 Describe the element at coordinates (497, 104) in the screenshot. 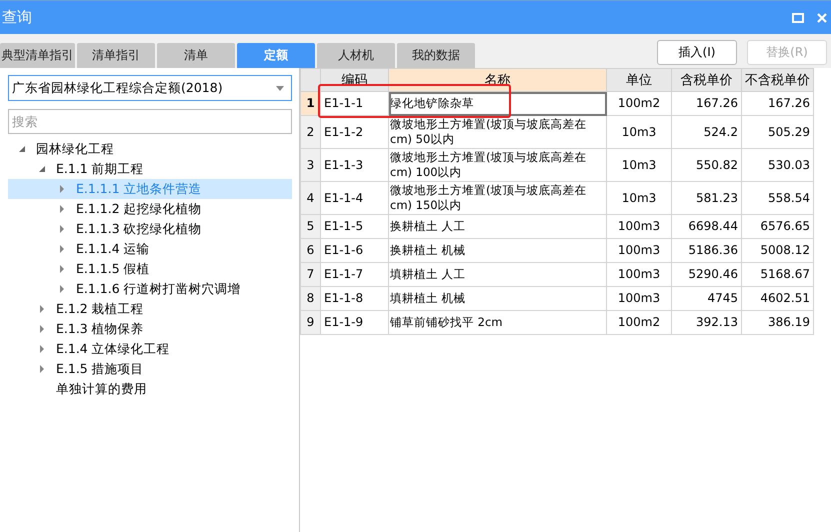

I see `table-cell: 绿化地铲除杂草` at that location.